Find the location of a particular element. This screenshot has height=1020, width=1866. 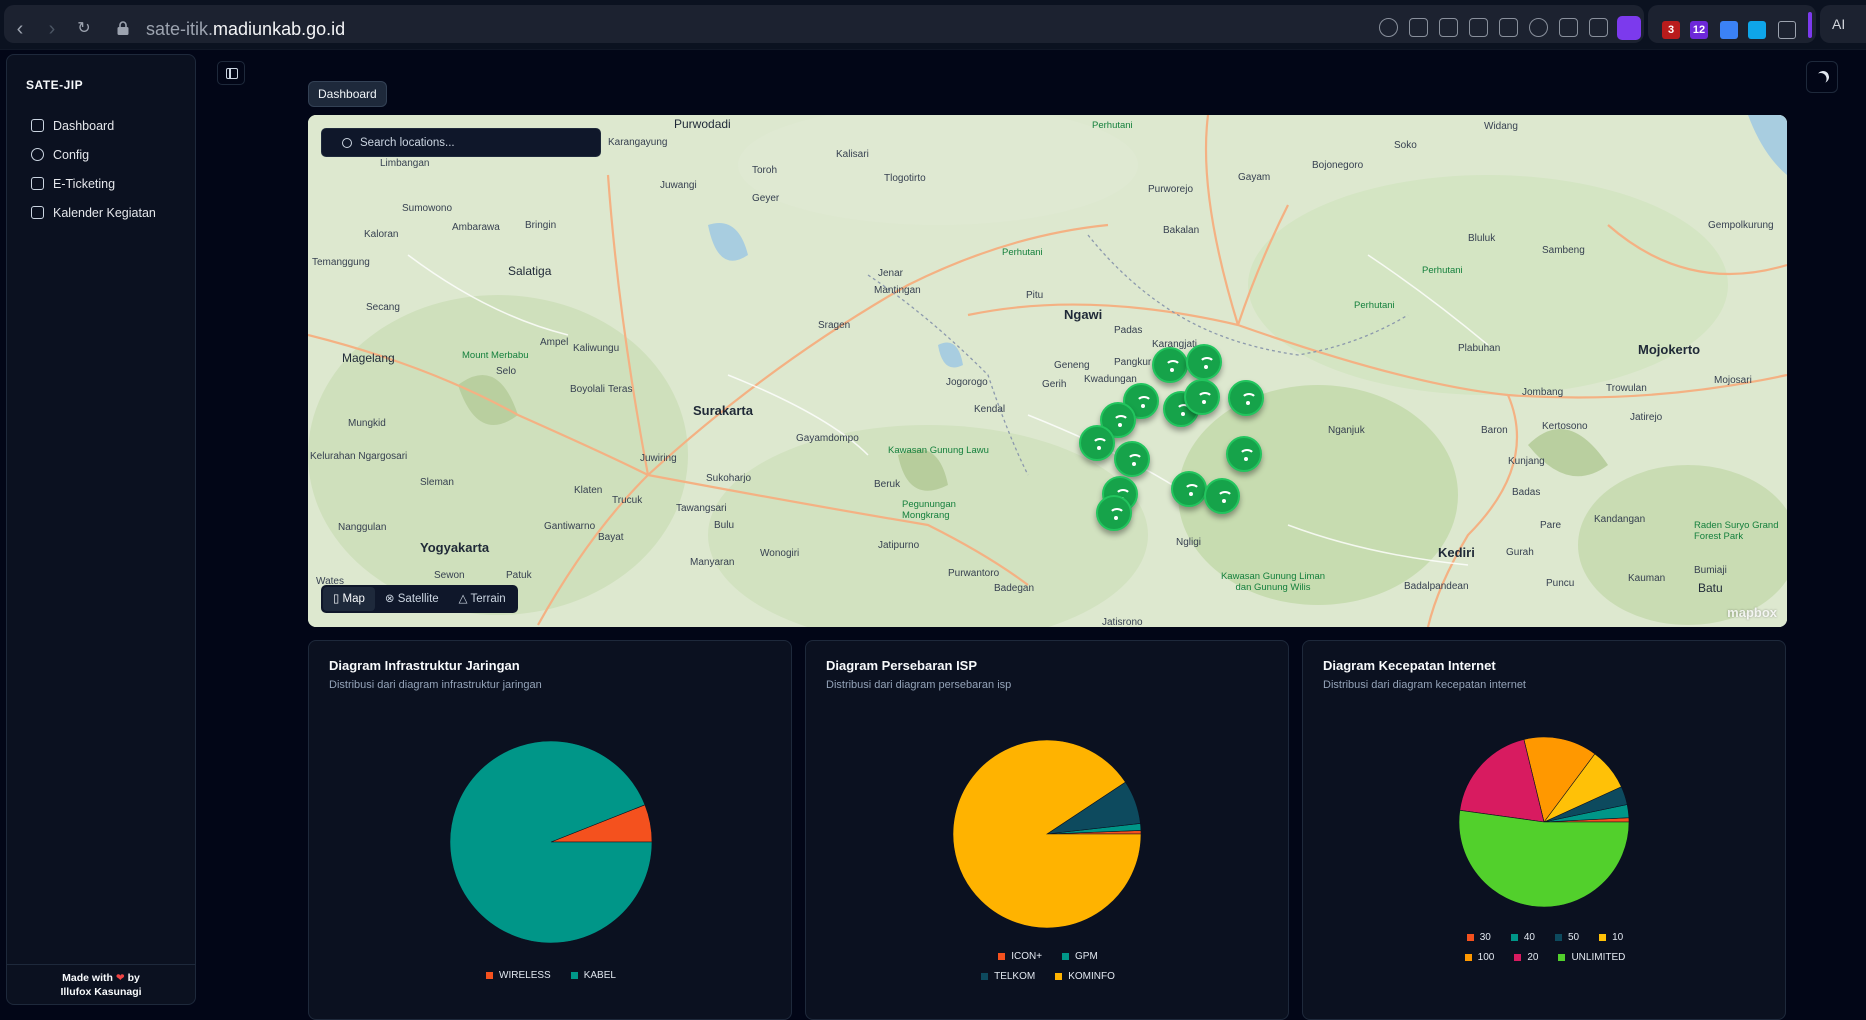

map-label: Manyaran is located at coordinates (712, 562).